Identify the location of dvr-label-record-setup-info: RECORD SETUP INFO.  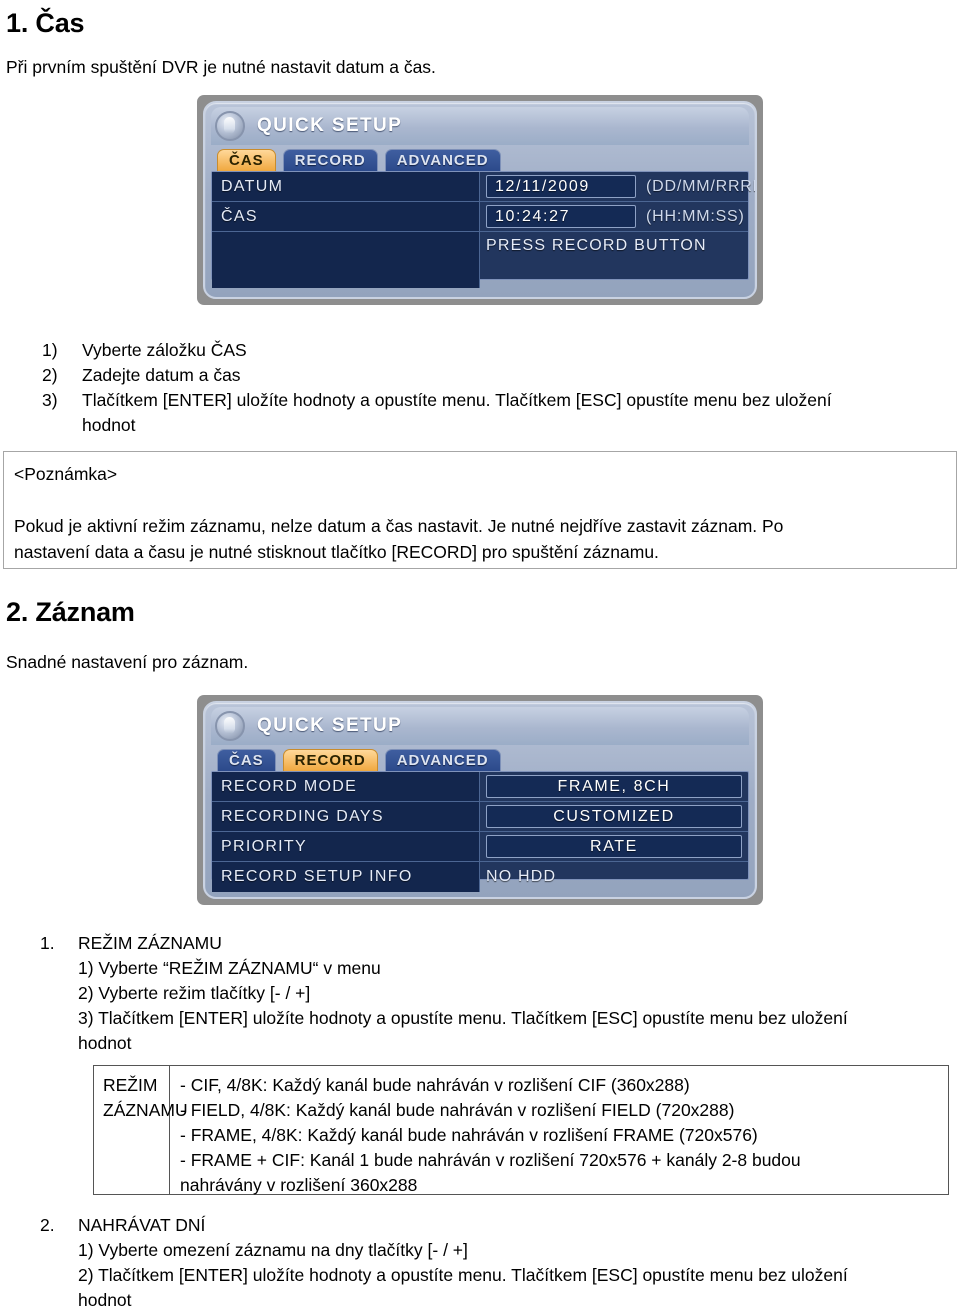
(346, 877).